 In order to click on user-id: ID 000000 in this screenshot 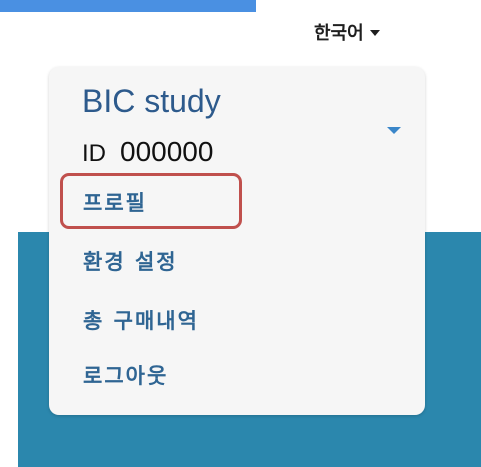, I will do `click(147, 152)`.